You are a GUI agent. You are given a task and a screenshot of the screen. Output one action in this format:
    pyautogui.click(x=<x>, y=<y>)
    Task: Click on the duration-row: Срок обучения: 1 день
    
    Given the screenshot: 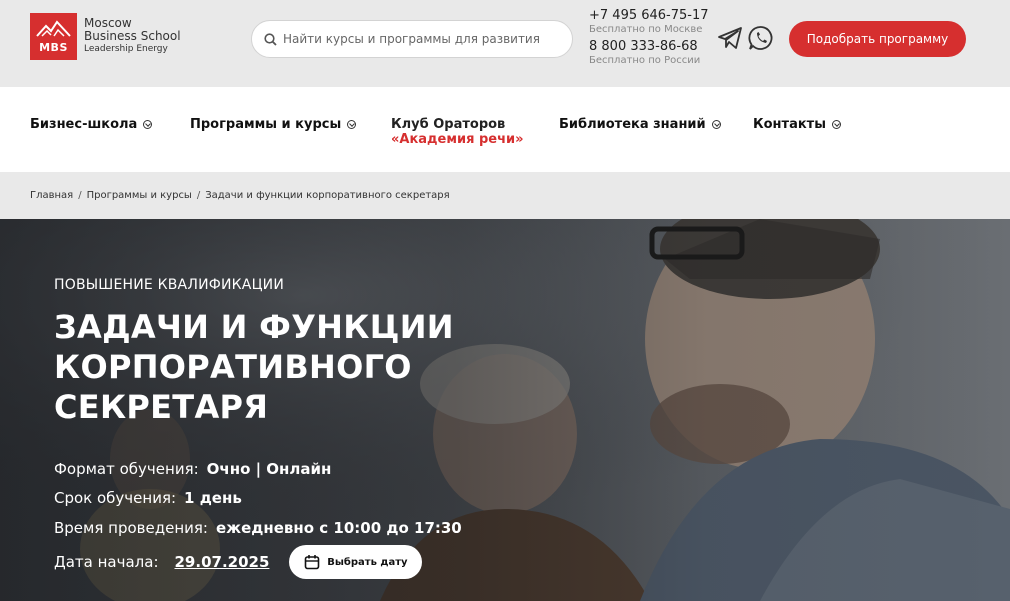 What is the action you would take?
    pyautogui.click(x=148, y=498)
    